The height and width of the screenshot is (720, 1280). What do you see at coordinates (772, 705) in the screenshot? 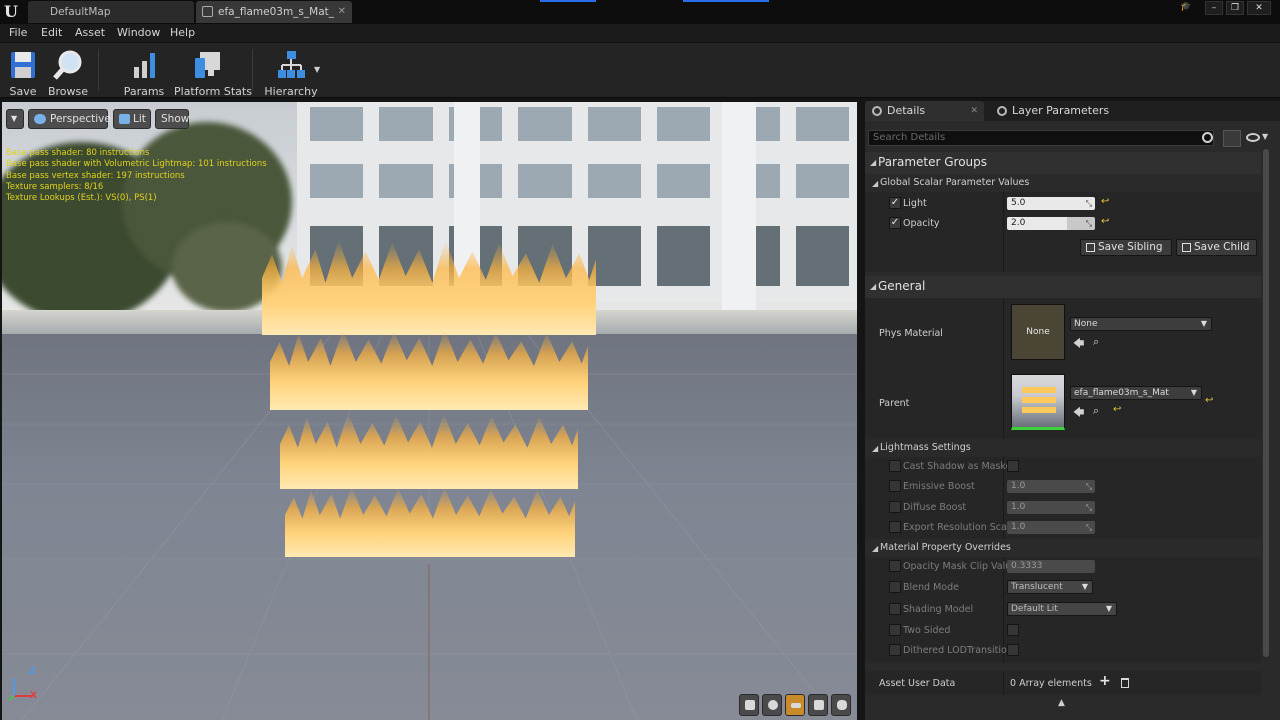
I see `preview-sphere-button` at bounding box center [772, 705].